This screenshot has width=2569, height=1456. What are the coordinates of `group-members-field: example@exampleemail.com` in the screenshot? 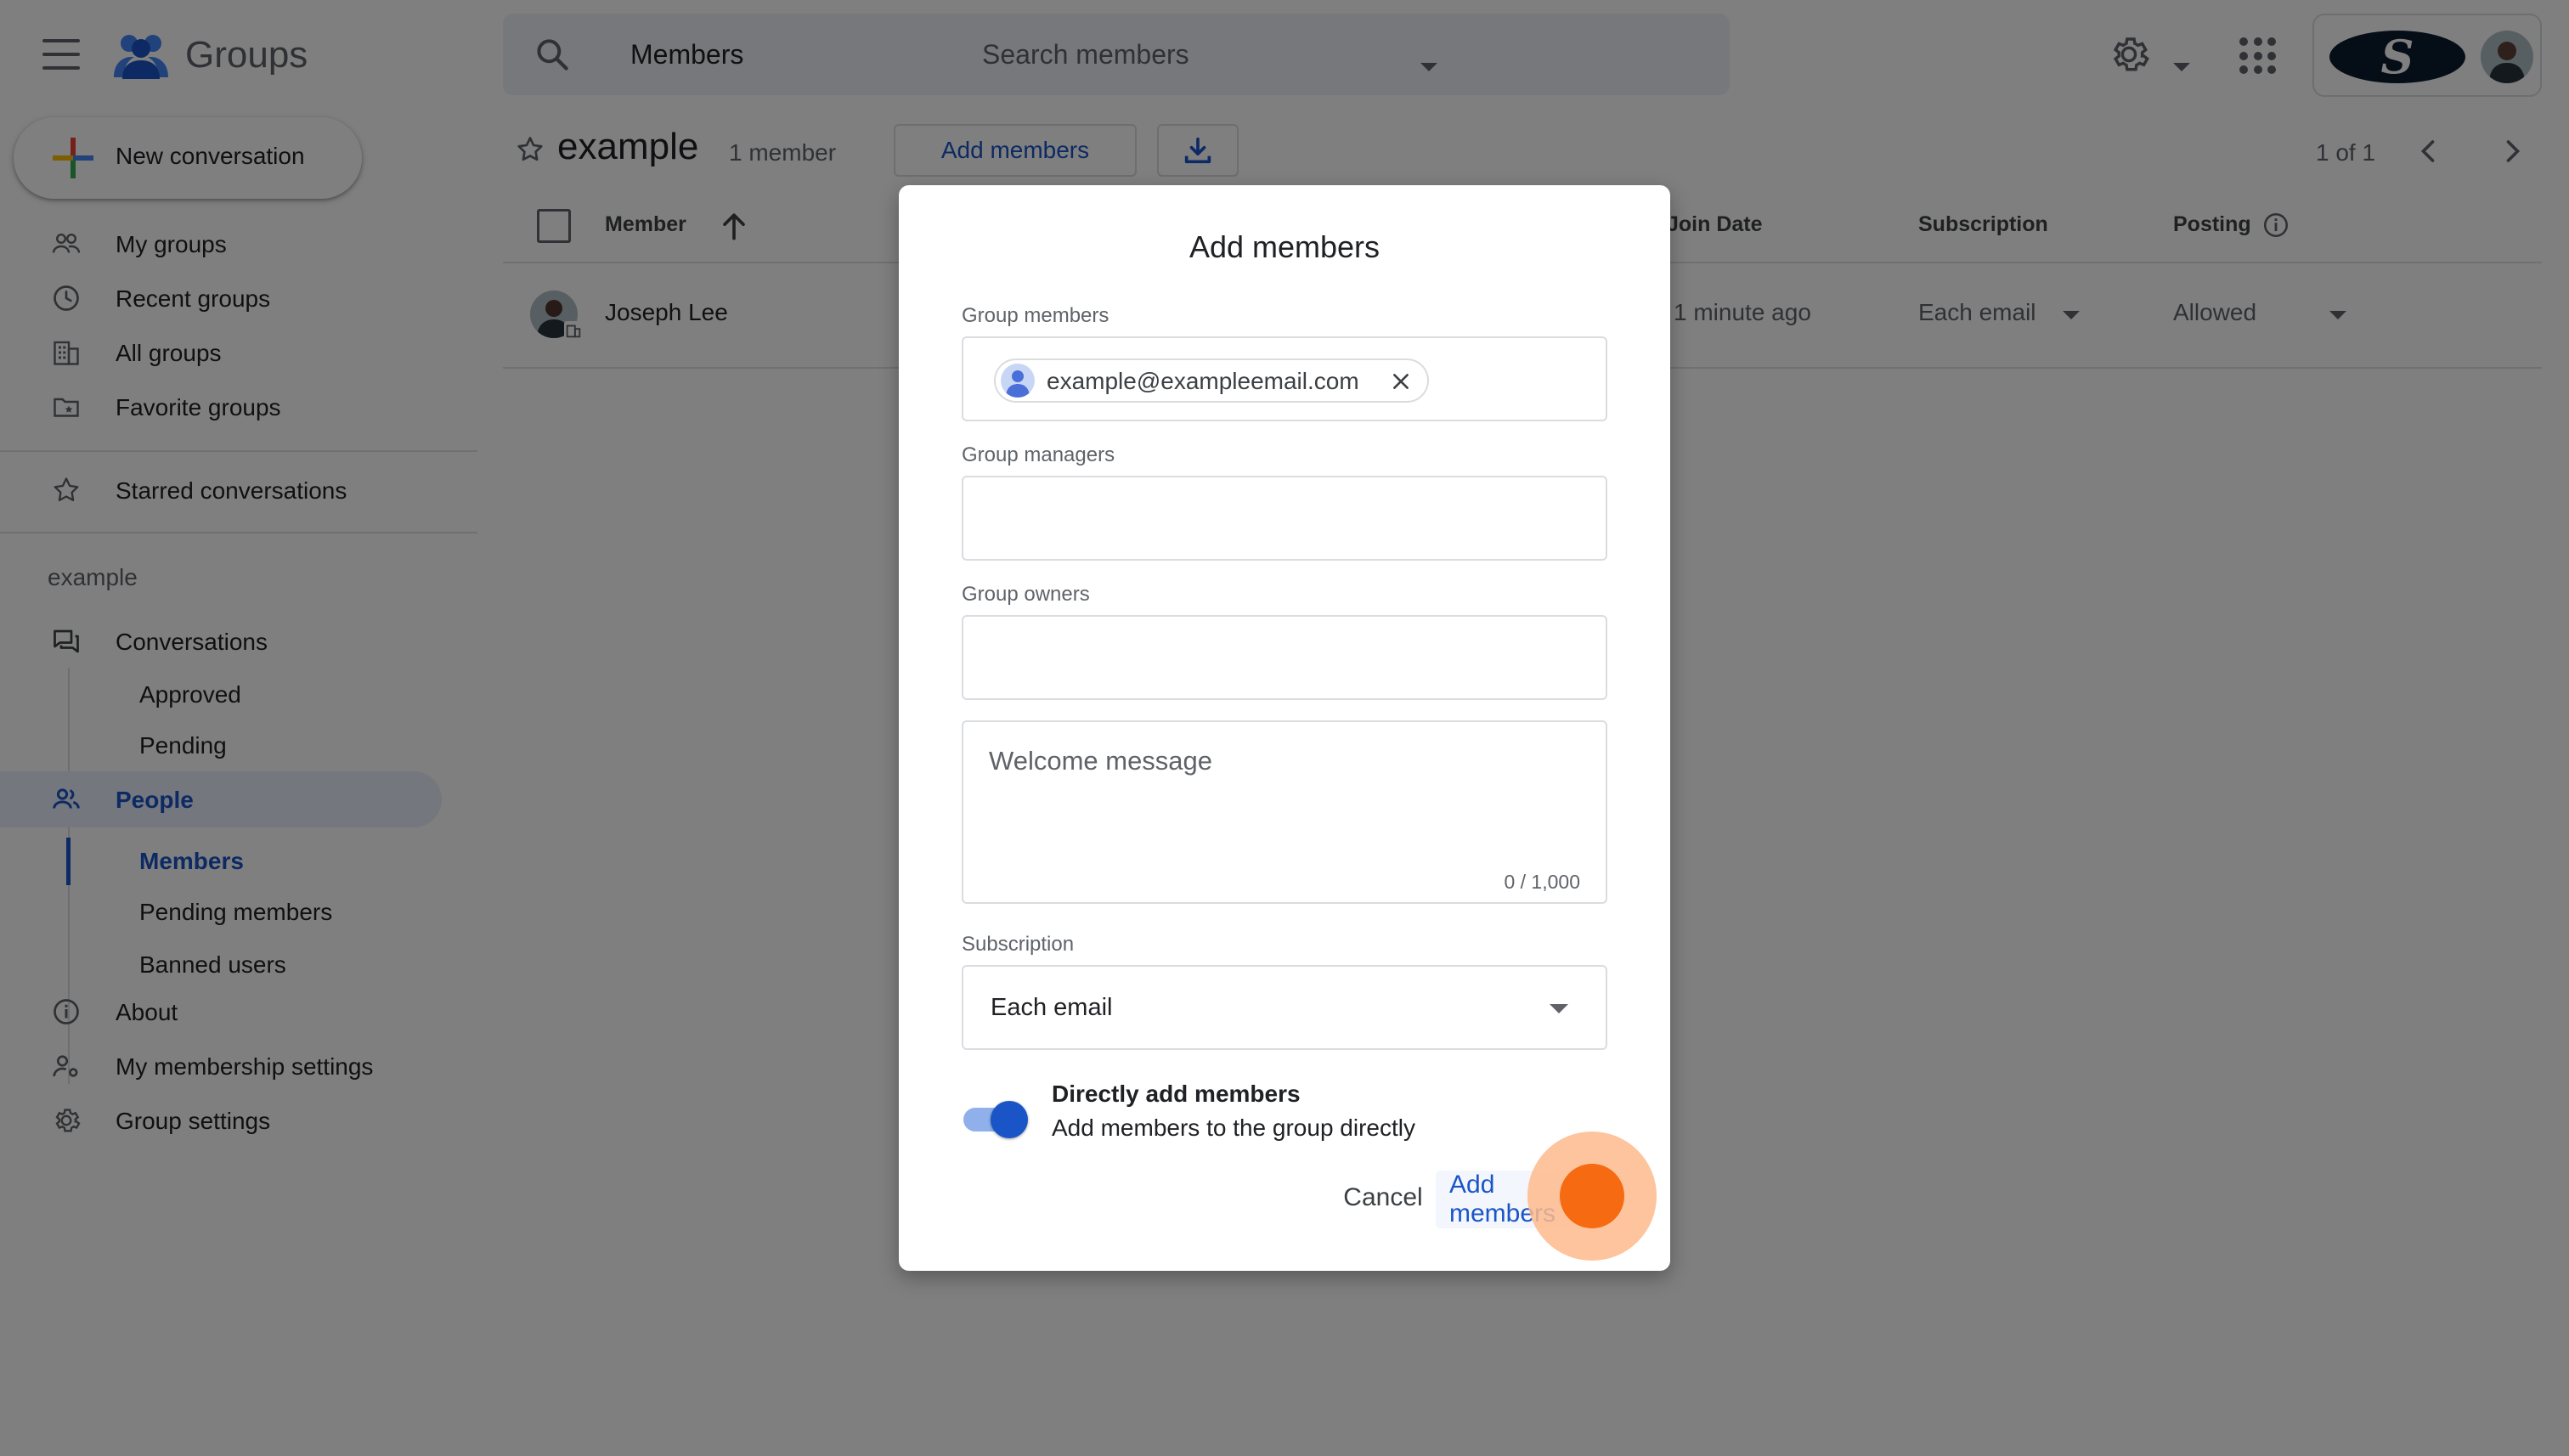 It's located at (1284, 379).